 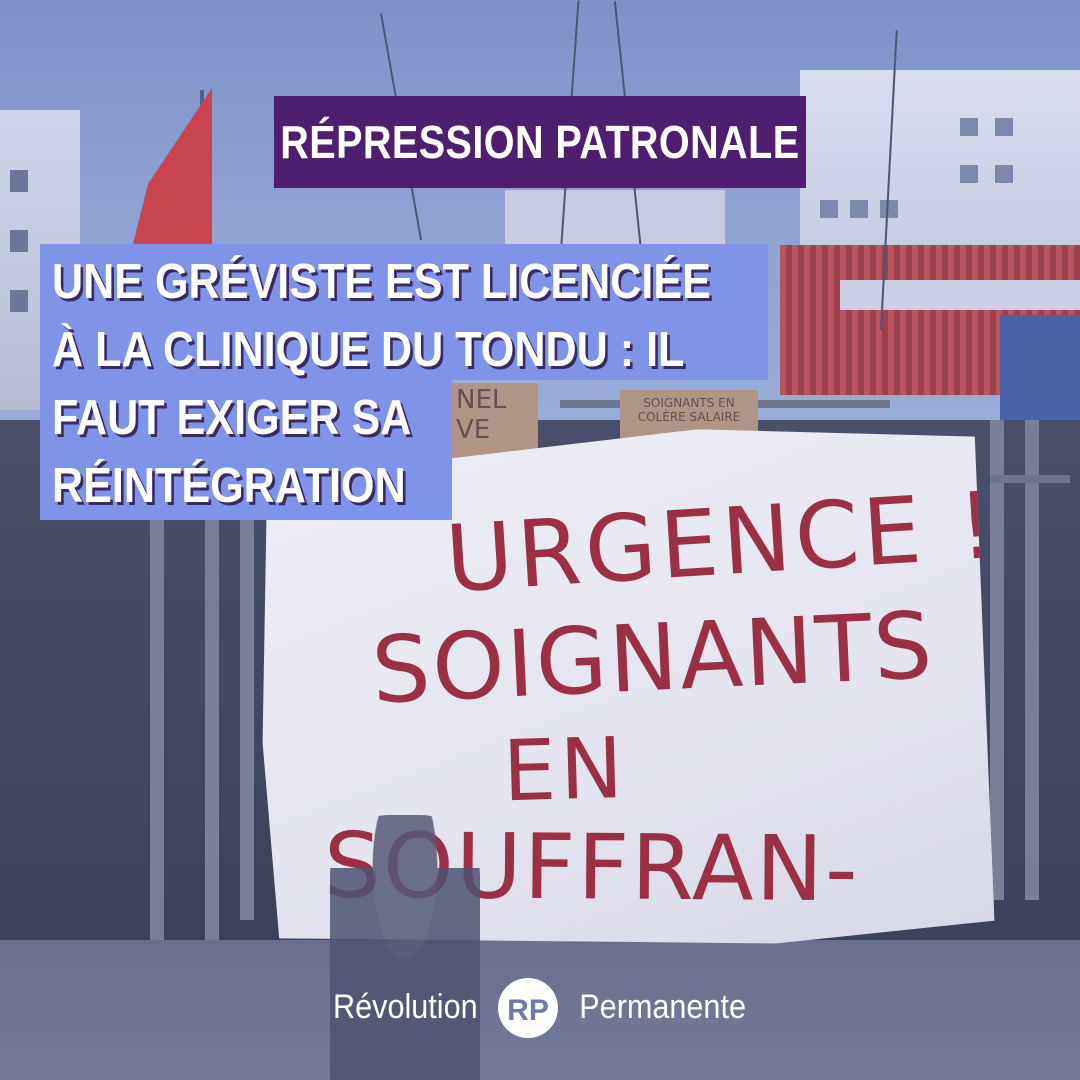 What do you see at coordinates (1040, 370) in the screenshot?
I see `blue-container` at bounding box center [1040, 370].